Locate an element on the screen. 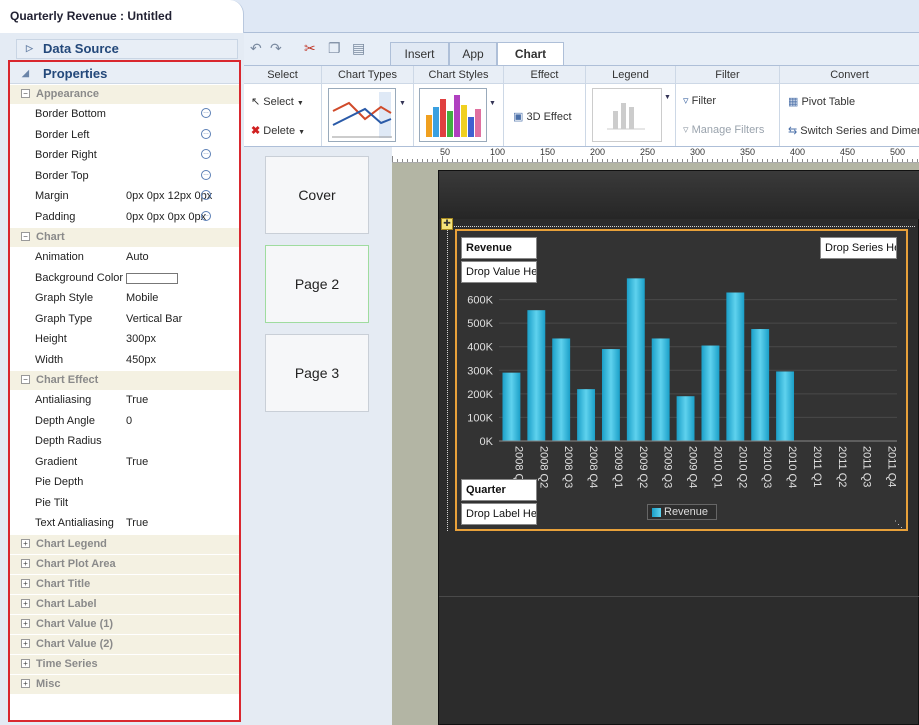  property-row: Depth Radius is located at coordinates (124, 441).